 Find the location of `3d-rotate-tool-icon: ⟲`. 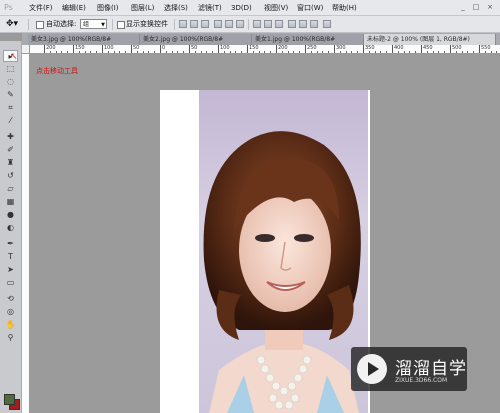

3d-rotate-tool-icon: ⟲ is located at coordinates (10, 299).